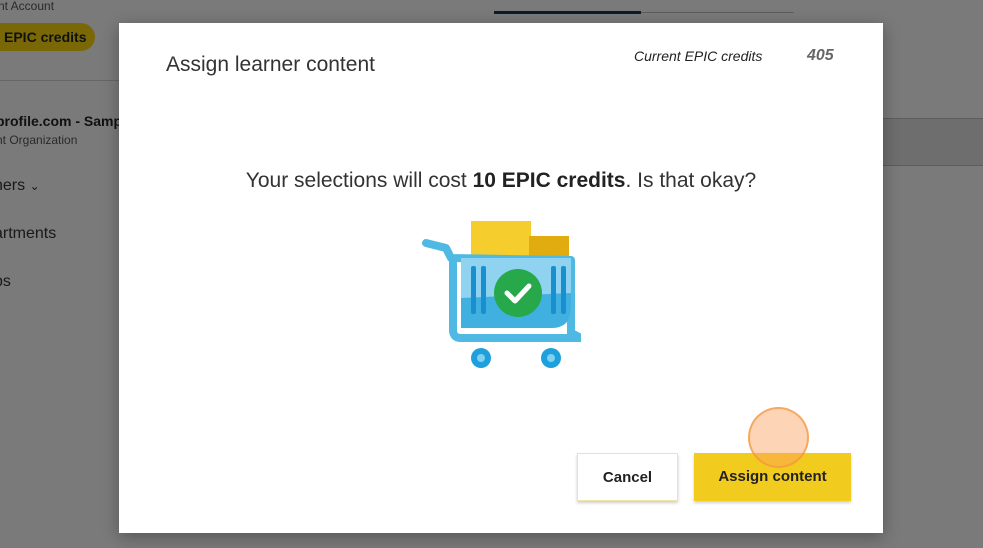 The image size is (983, 548). I want to click on current-credits-value: 405, so click(820, 55).